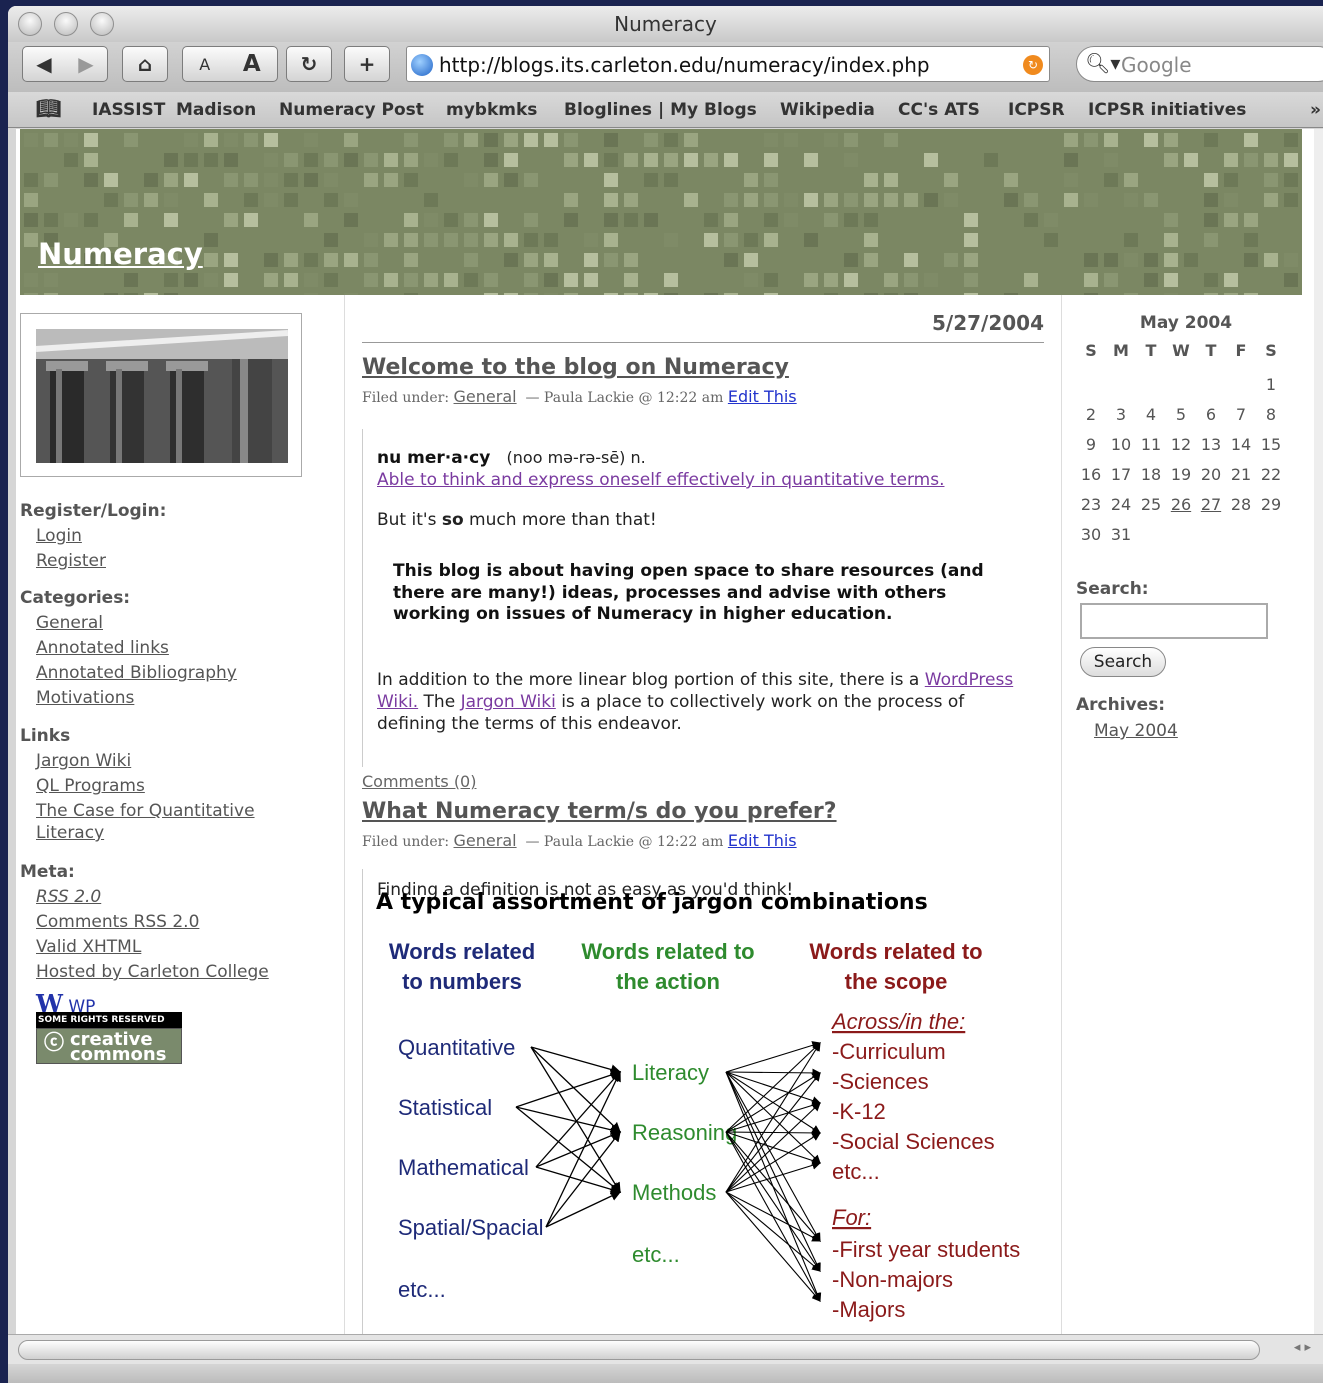 The width and height of the screenshot is (1323, 1383). What do you see at coordinates (868, 1309) in the screenshot?
I see `scope-word: -Majors` at bounding box center [868, 1309].